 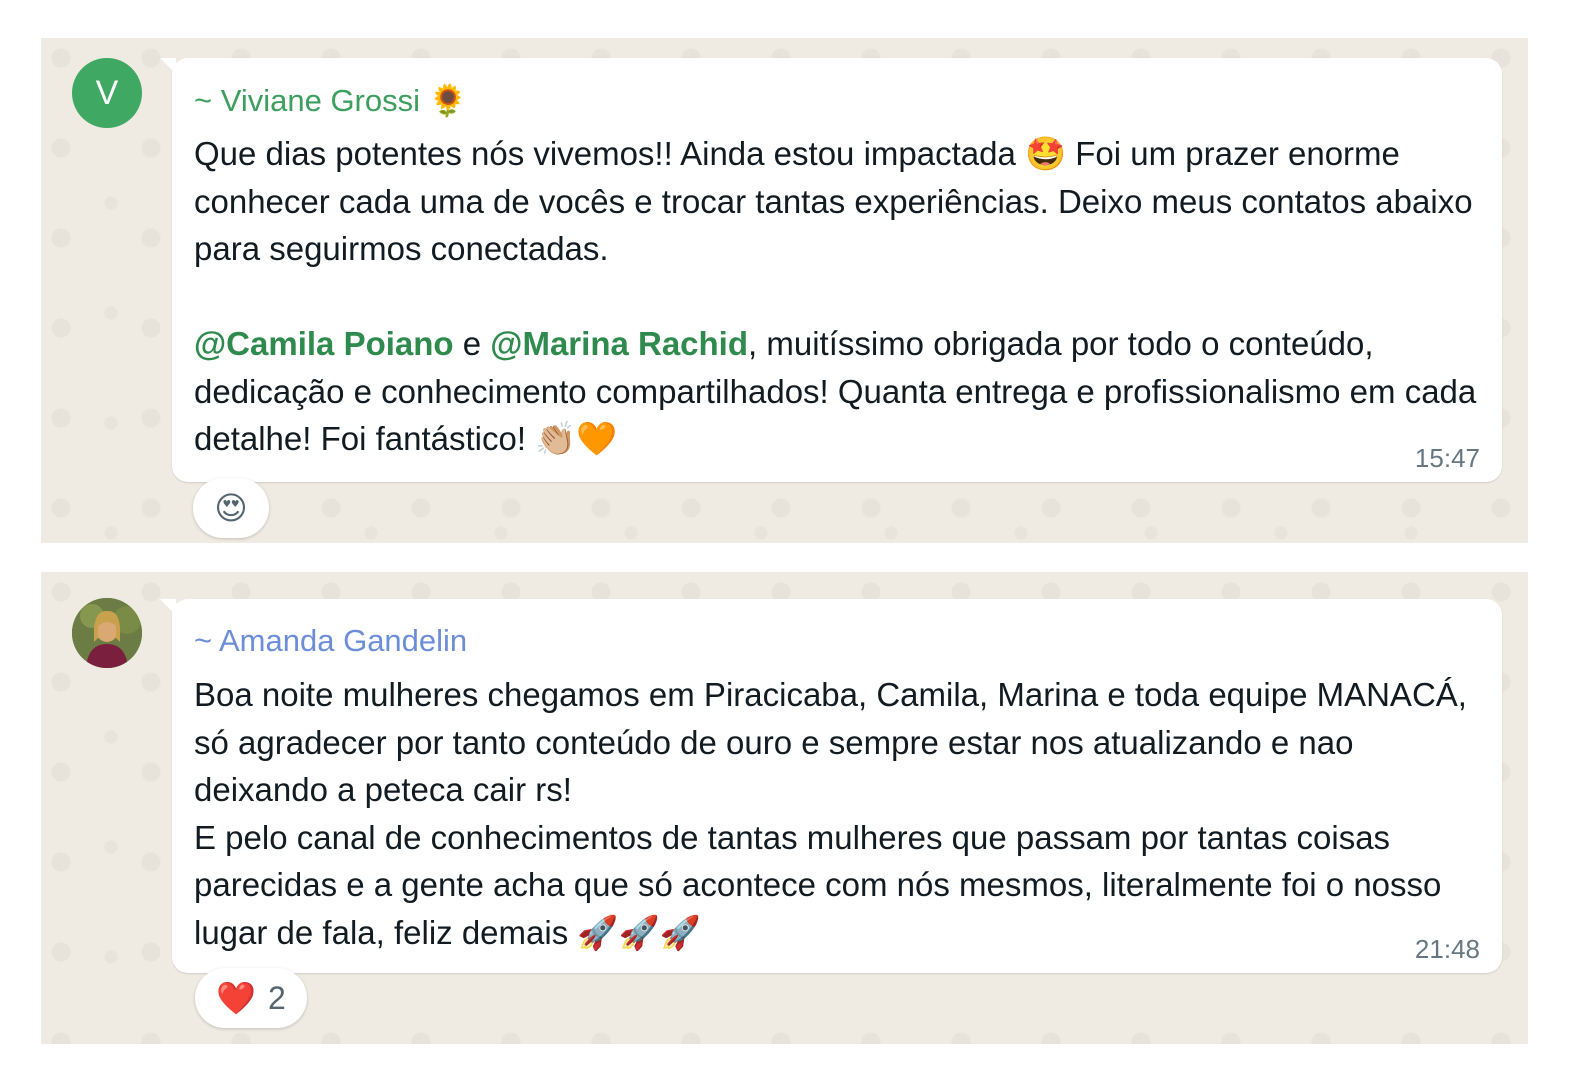 What do you see at coordinates (307, 100) in the screenshot?
I see `sender-name-text: ~ Viviane Grossi` at bounding box center [307, 100].